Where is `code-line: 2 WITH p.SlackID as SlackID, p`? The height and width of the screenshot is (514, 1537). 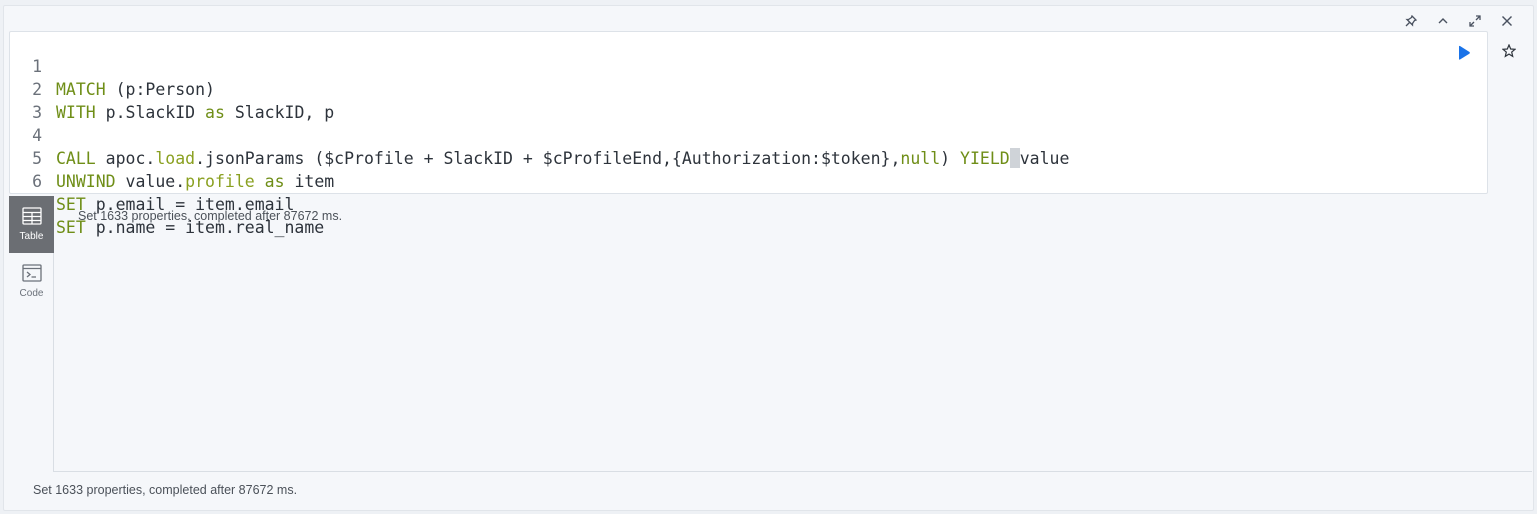 code-line: 2 WITH p.SlackID as SlackID, p is located at coordinates (172, 88).